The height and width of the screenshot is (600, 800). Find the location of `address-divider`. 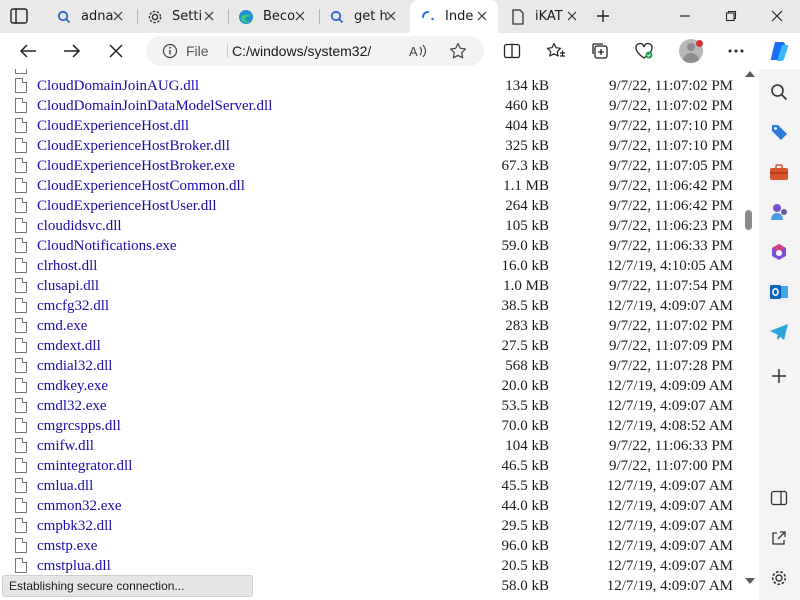

address-divider is located at coordinates (227, 51).